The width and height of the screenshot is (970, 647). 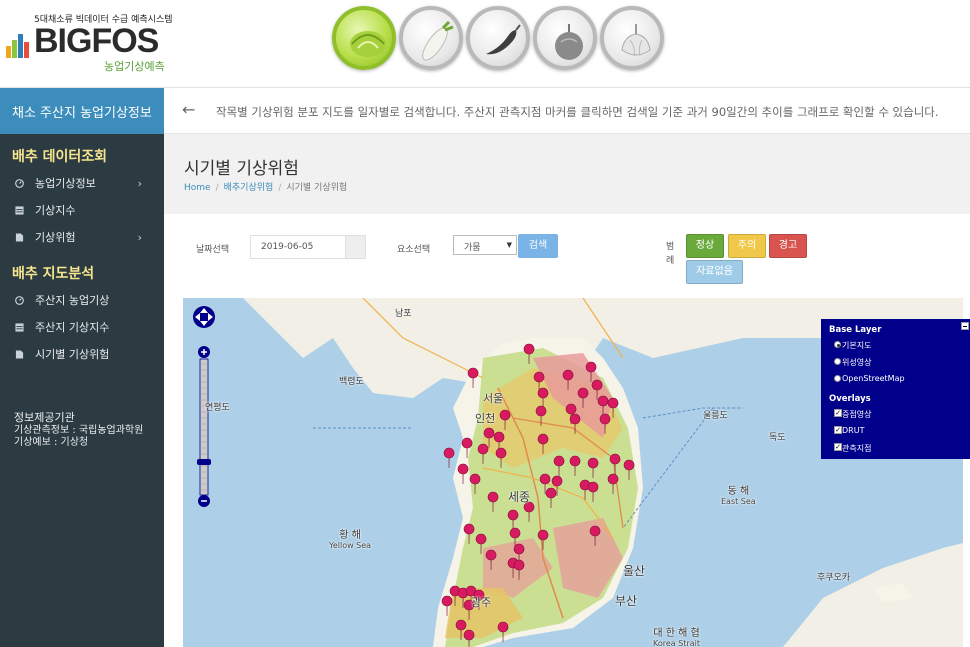 What do you see at coordinates (485, 418) in the screenshot?
I see `map-label-incheon: 인천` at bounding box center [485, 418].